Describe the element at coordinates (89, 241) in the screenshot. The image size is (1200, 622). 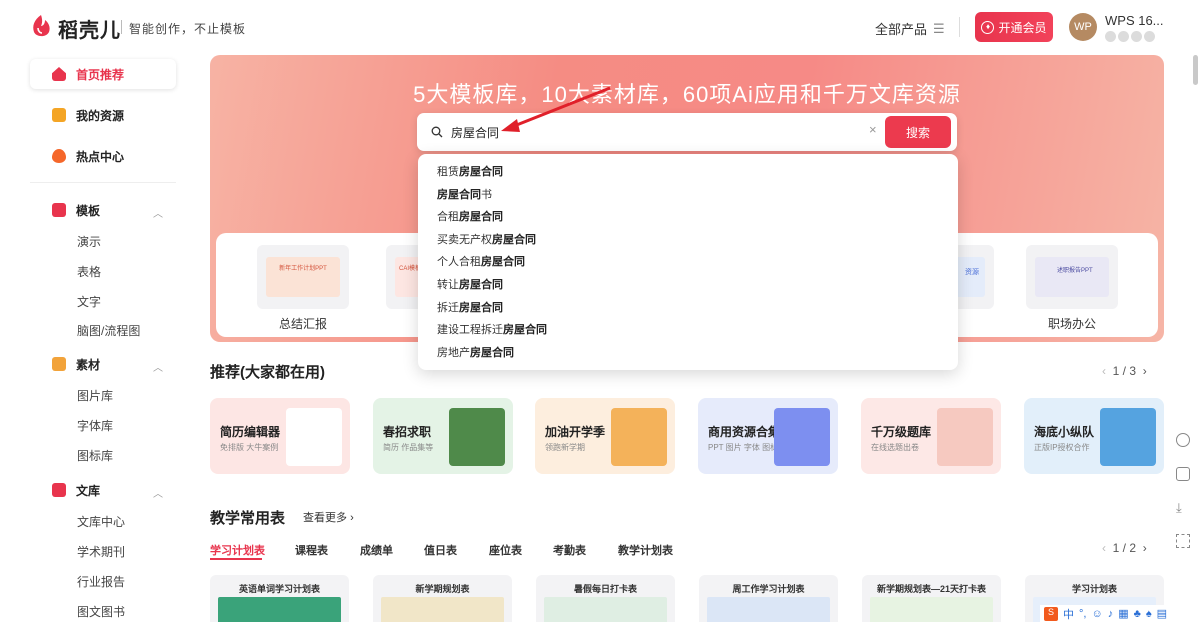
I see `sidebar-sub-item: 演示` at that location.